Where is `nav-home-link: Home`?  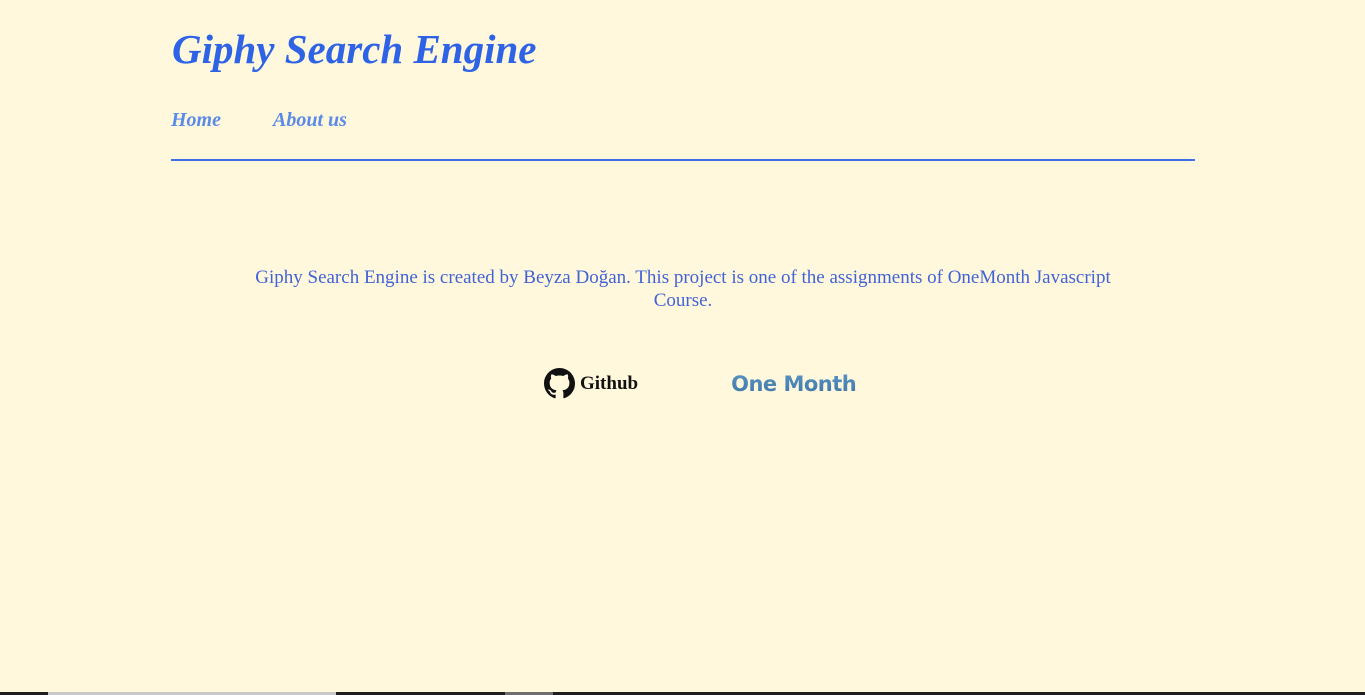 nav-home-link: Home is located at coordinates (196, 120).